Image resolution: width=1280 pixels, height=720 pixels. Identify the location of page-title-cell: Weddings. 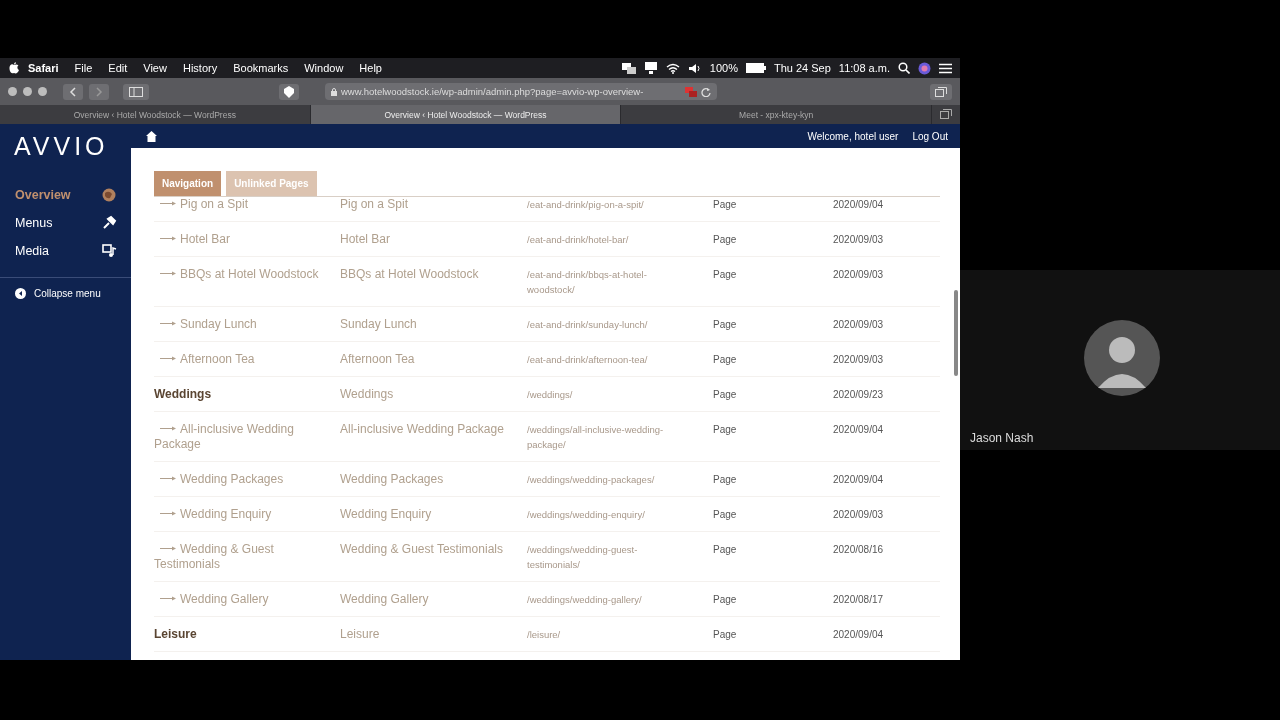
(247, 394).